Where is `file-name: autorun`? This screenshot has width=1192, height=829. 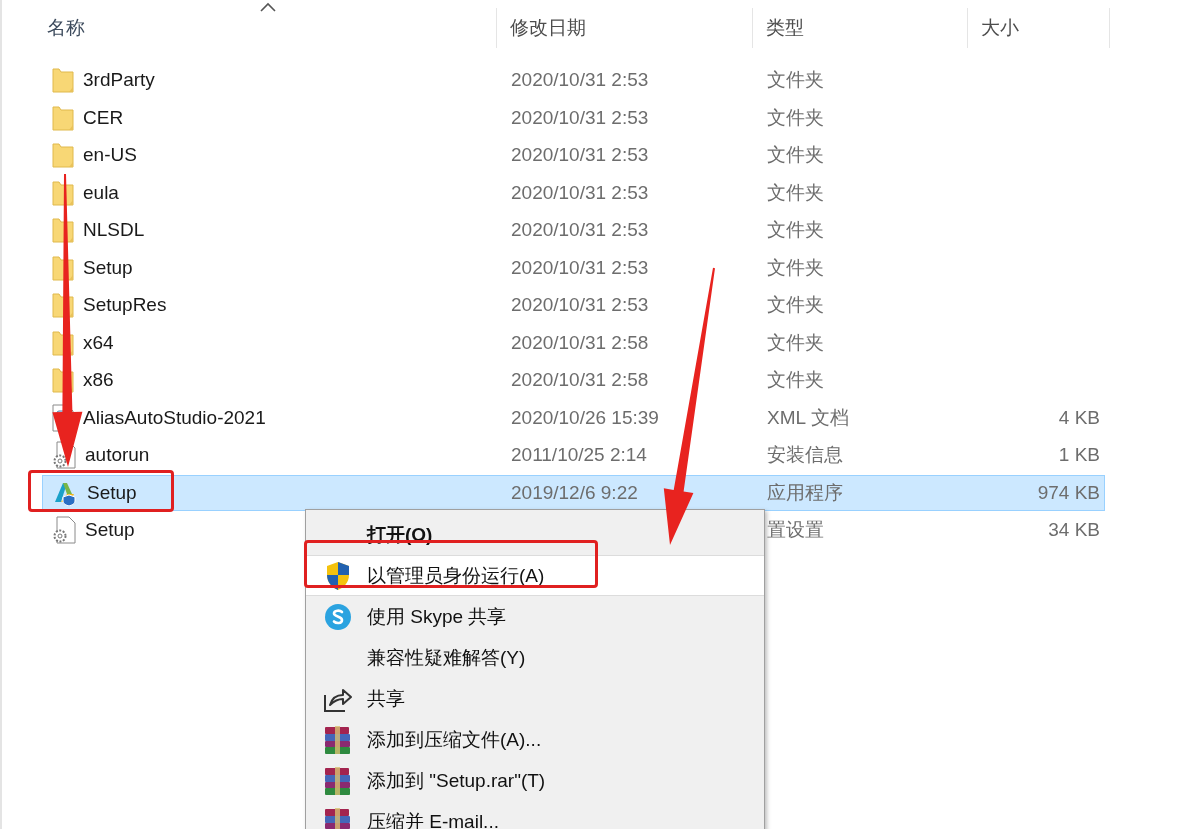
file-name: autorun is located at coordinates (117, 455).